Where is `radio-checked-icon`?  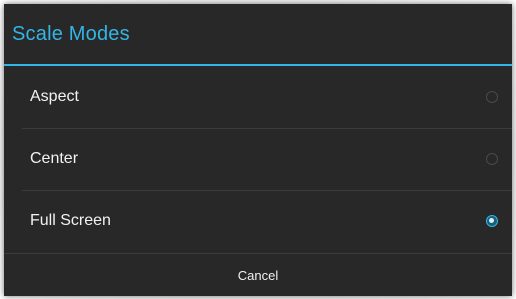
radio-checked-icon is located at coordinates (492, 221).